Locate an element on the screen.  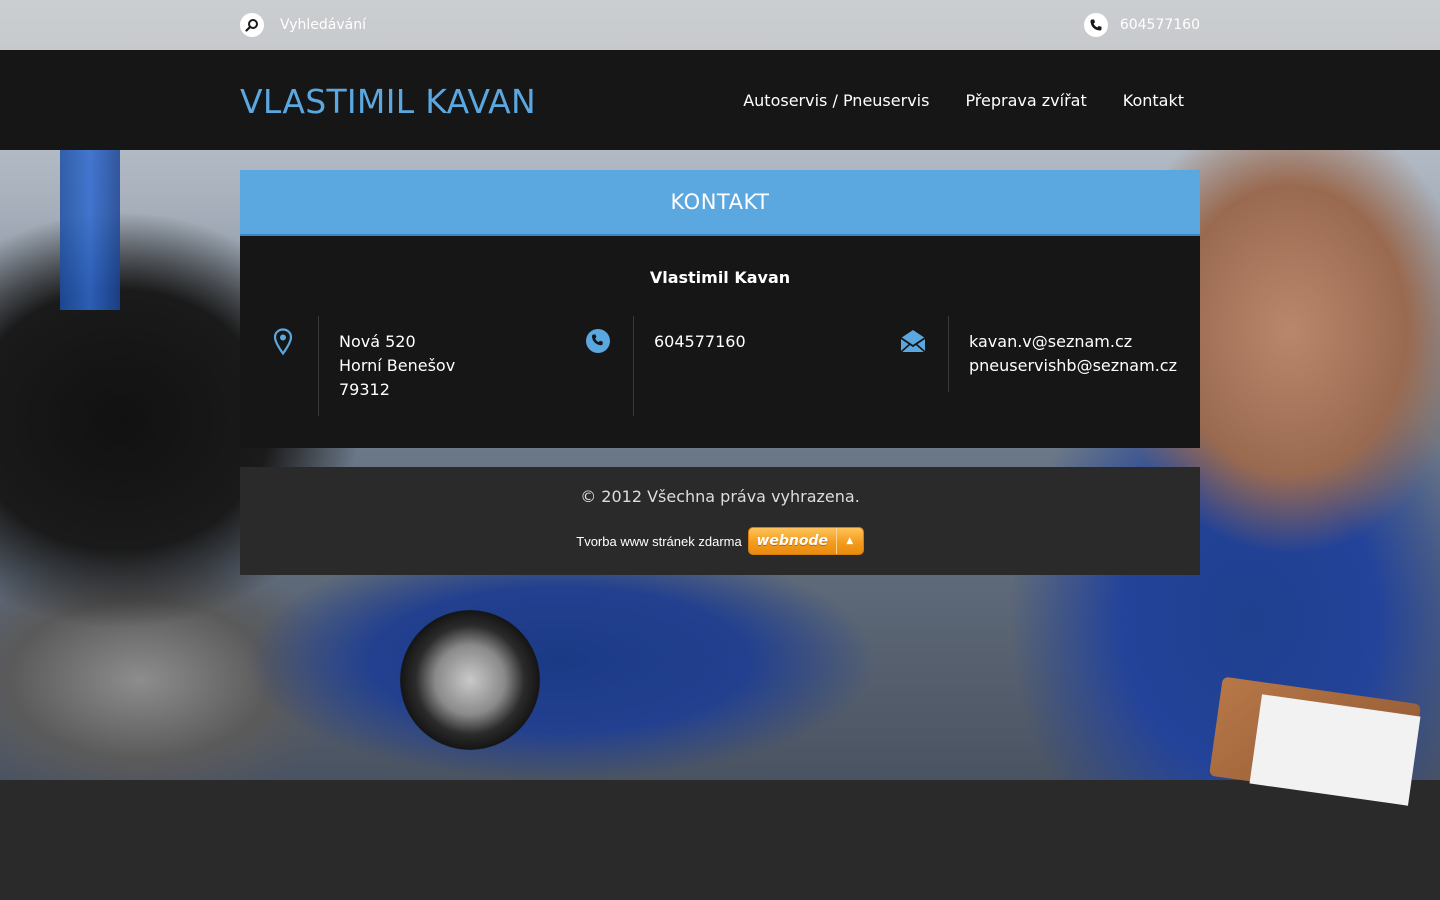
page-title: KONTAKT is located at coordinates (720, 202).